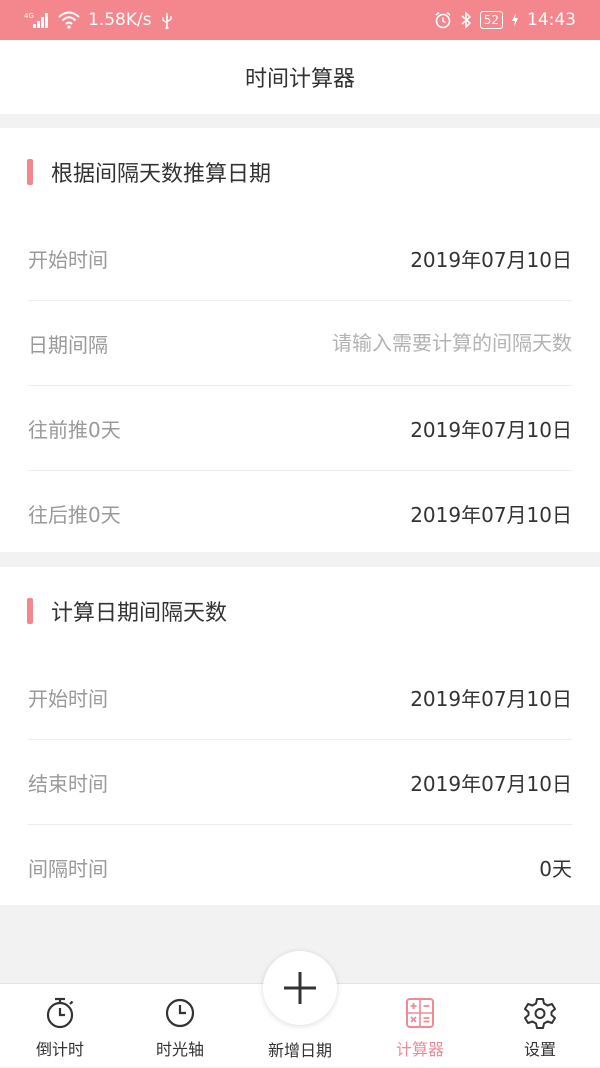 The width and height of the screenshot is (600, 1068). I want to click on tab-countdown: 倒计时, so click(60, 1026).